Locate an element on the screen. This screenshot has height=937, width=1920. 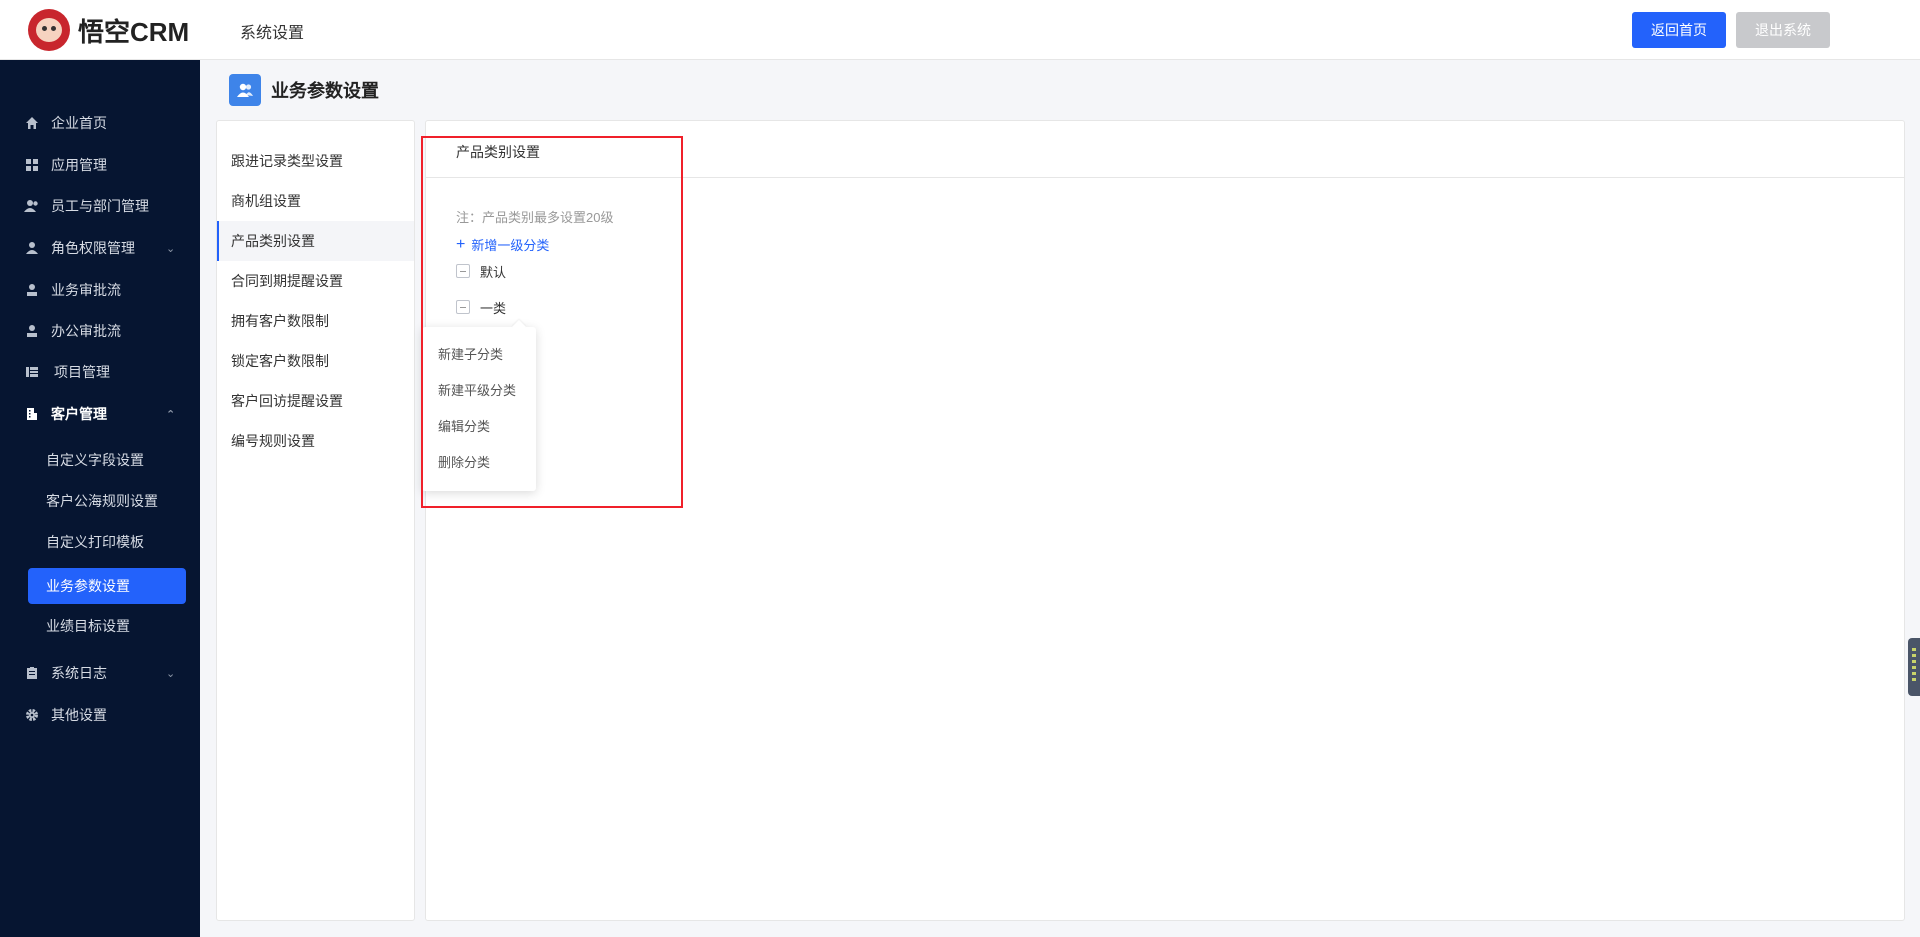
sidebar-subitem-business-params: 业务参数设置 is located at coordinates (107, 586).